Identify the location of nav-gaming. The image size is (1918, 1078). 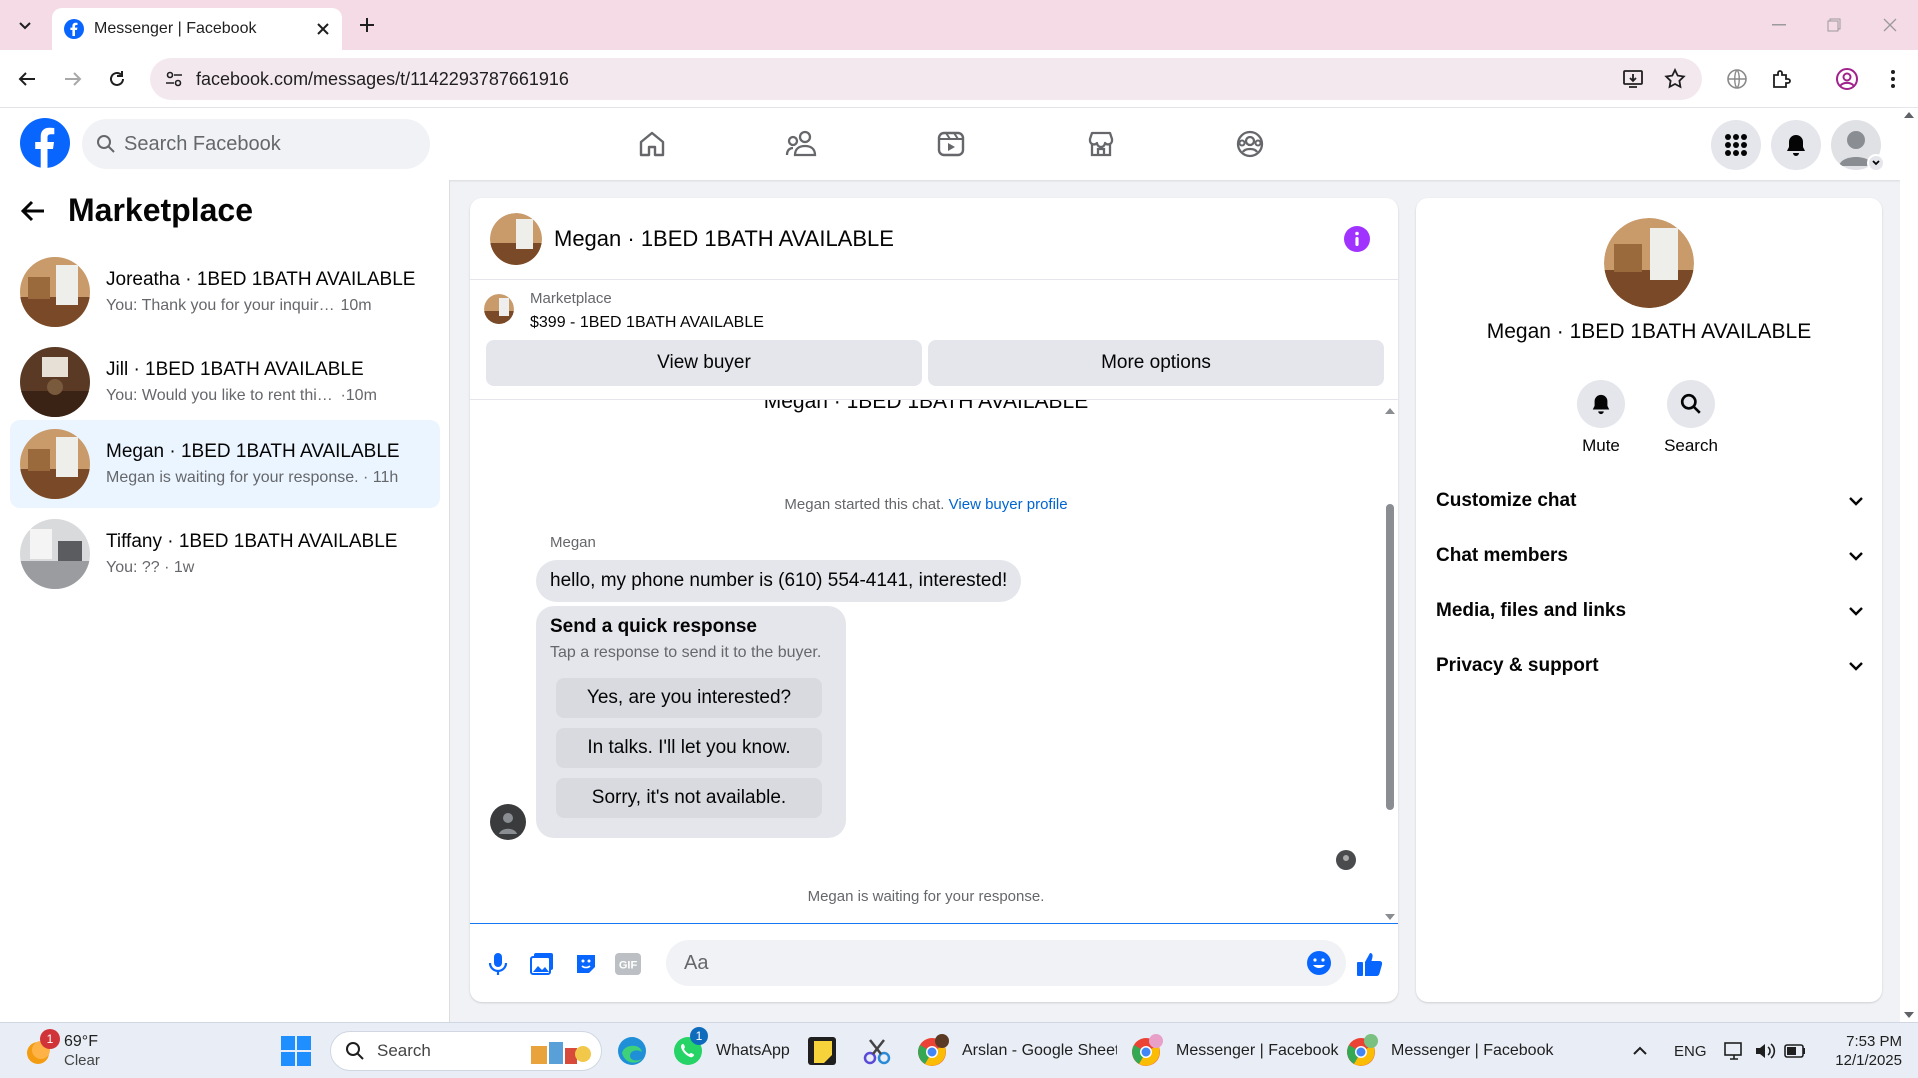
(1250, 144).